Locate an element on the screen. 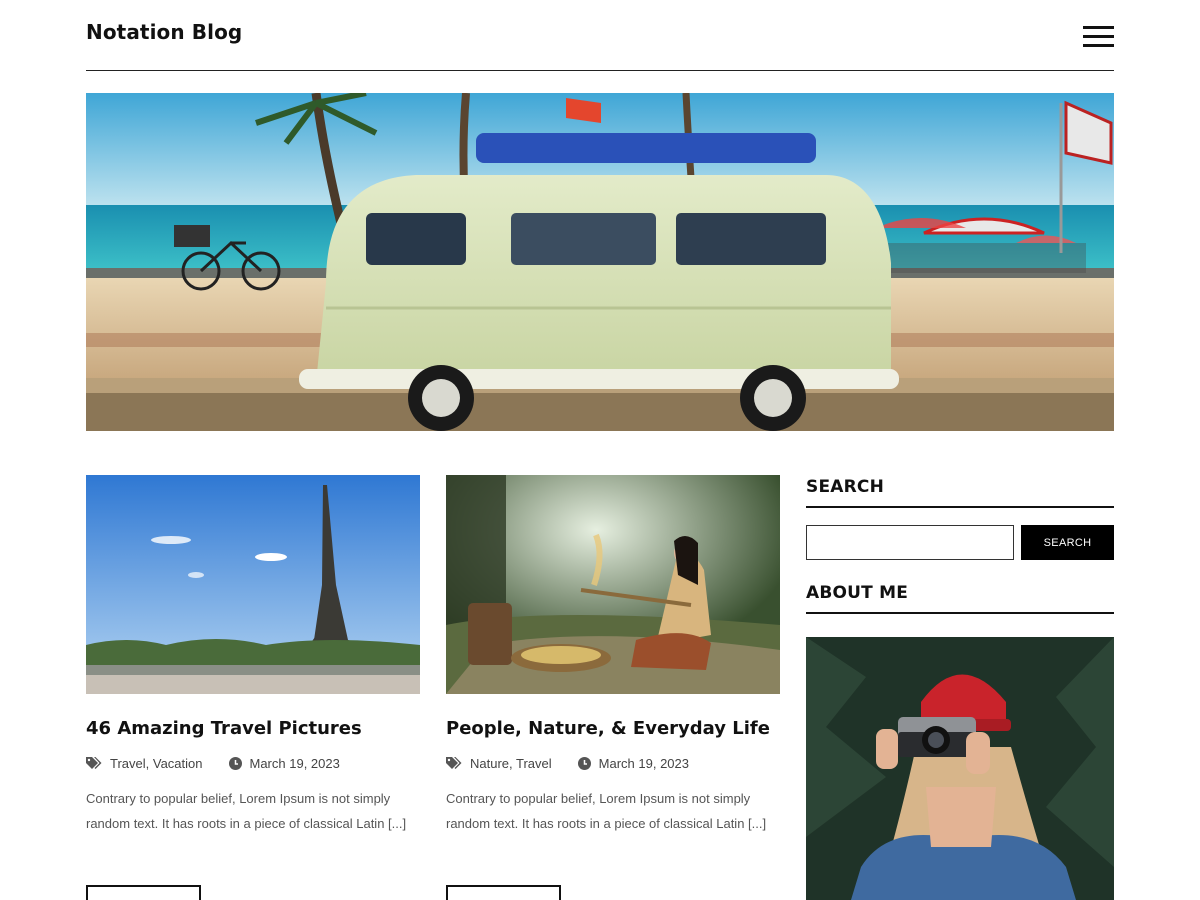 This screenshot has width=1200, height=900. search-button: SEARCH is located at coordinates (1067, 542).